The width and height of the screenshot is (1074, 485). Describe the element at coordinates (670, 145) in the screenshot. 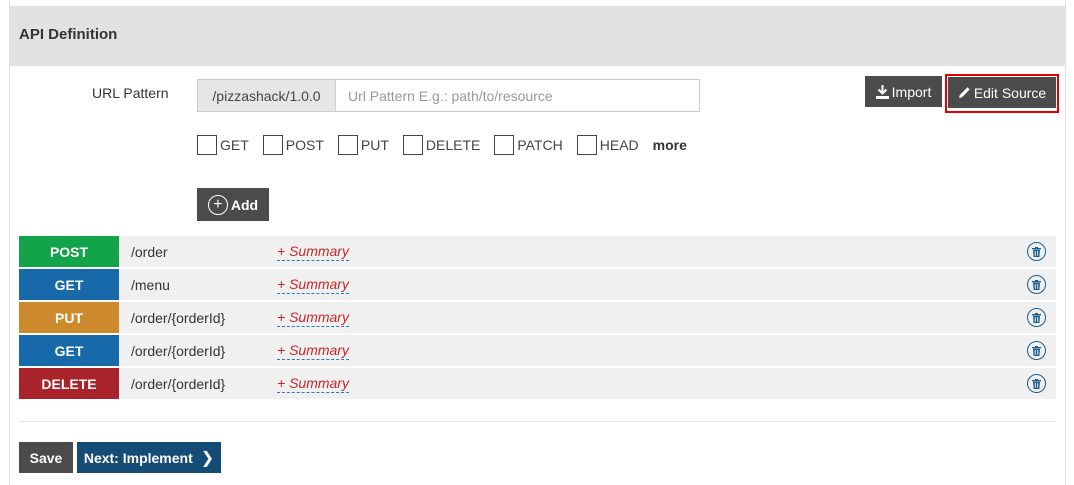

I see `more-methods-link: more` at that location.